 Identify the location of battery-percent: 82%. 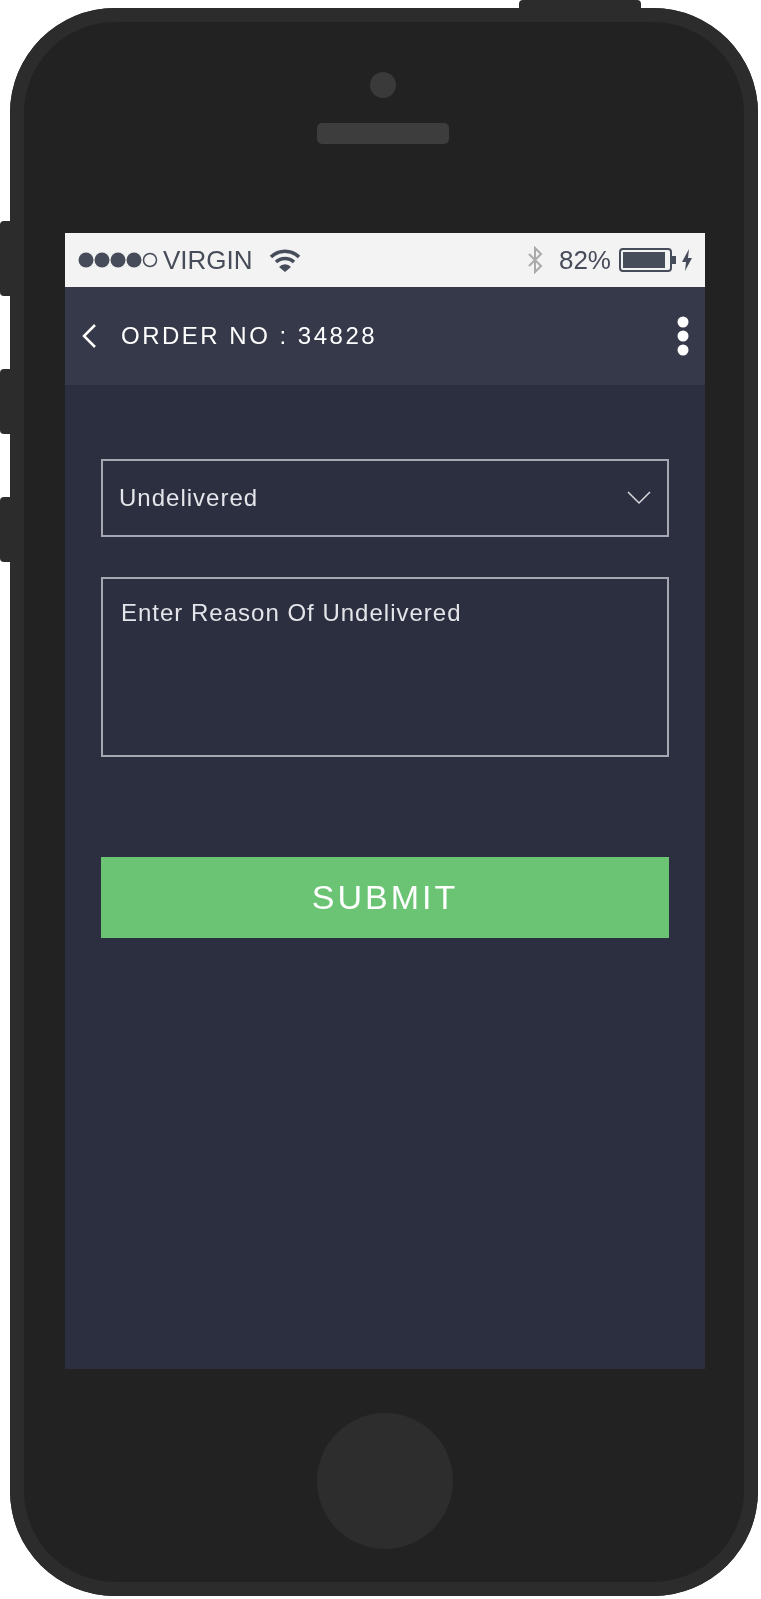
(584, 260).